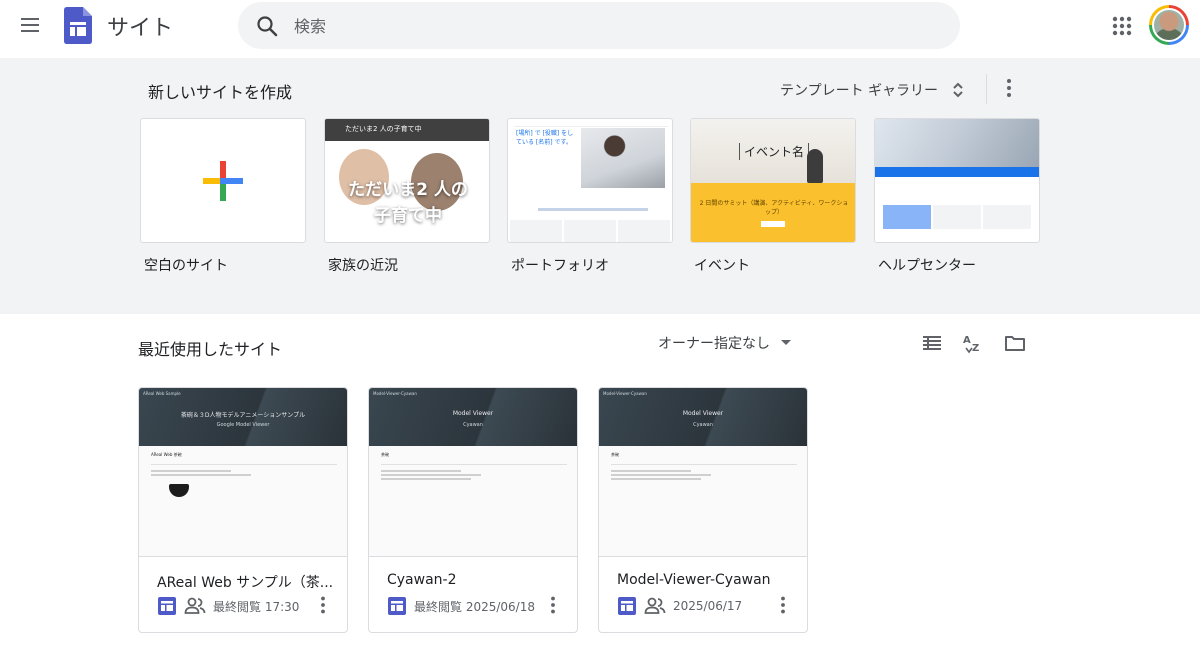 The width and height of the screenshot is (1200, 672). What do you see at coordinates (78, 25) in the screenshot?
I see `sites-logo-icon` at bounding box center [78, 25].